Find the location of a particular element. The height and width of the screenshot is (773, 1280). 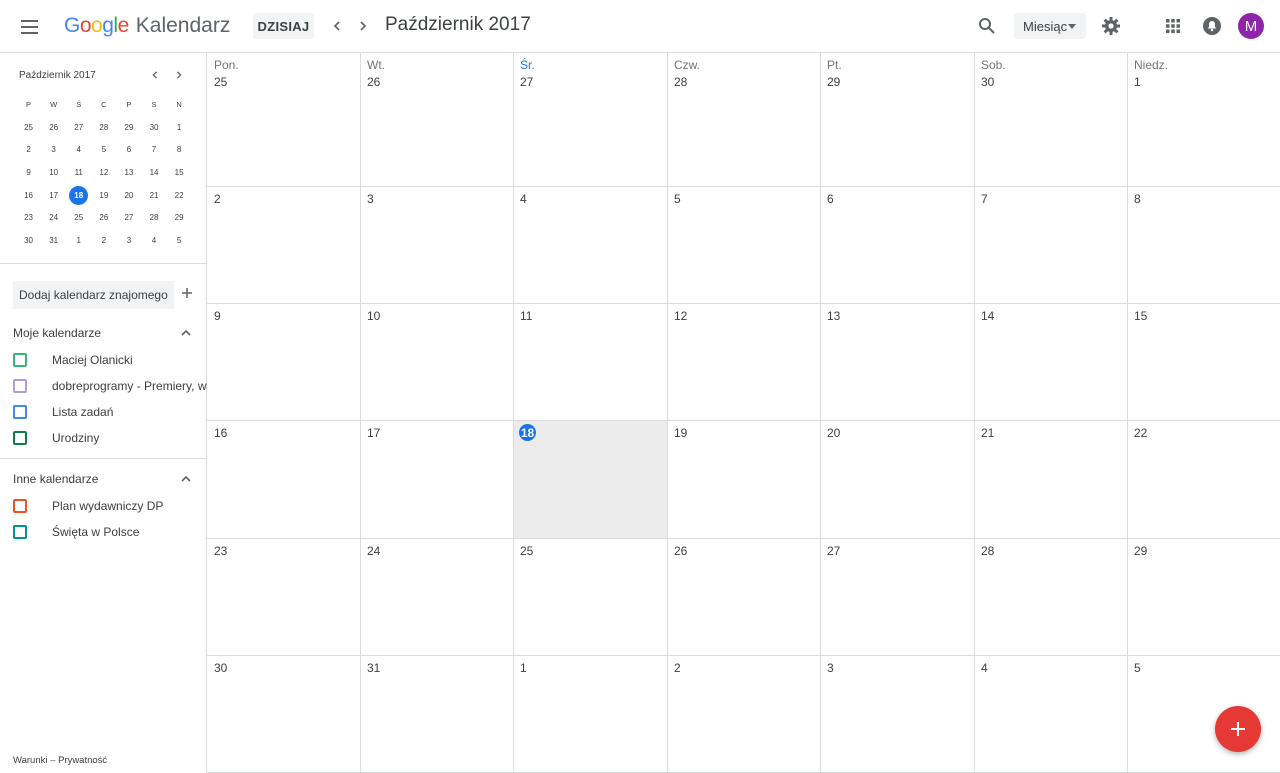

mini-day: 12 is located at coordinates (103, 172).